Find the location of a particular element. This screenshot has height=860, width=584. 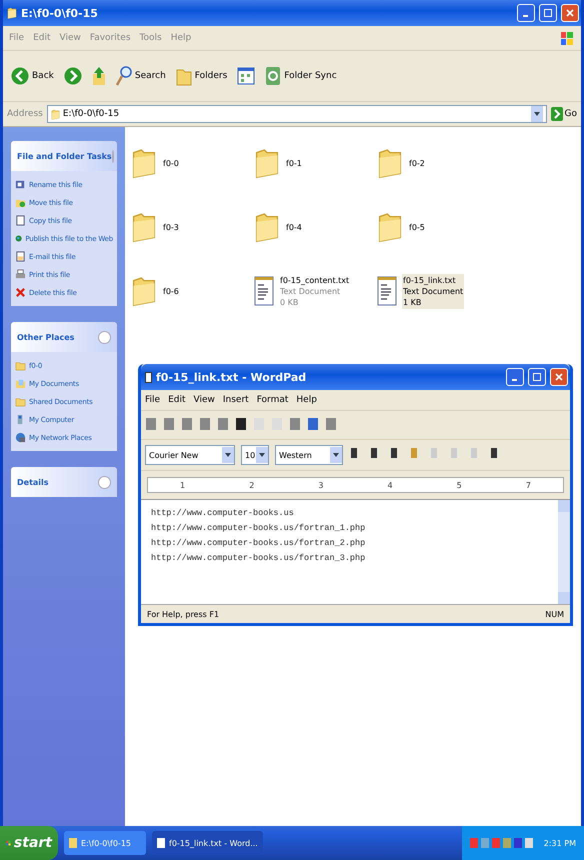

menu-item: View is located at coordinates (204, 400).